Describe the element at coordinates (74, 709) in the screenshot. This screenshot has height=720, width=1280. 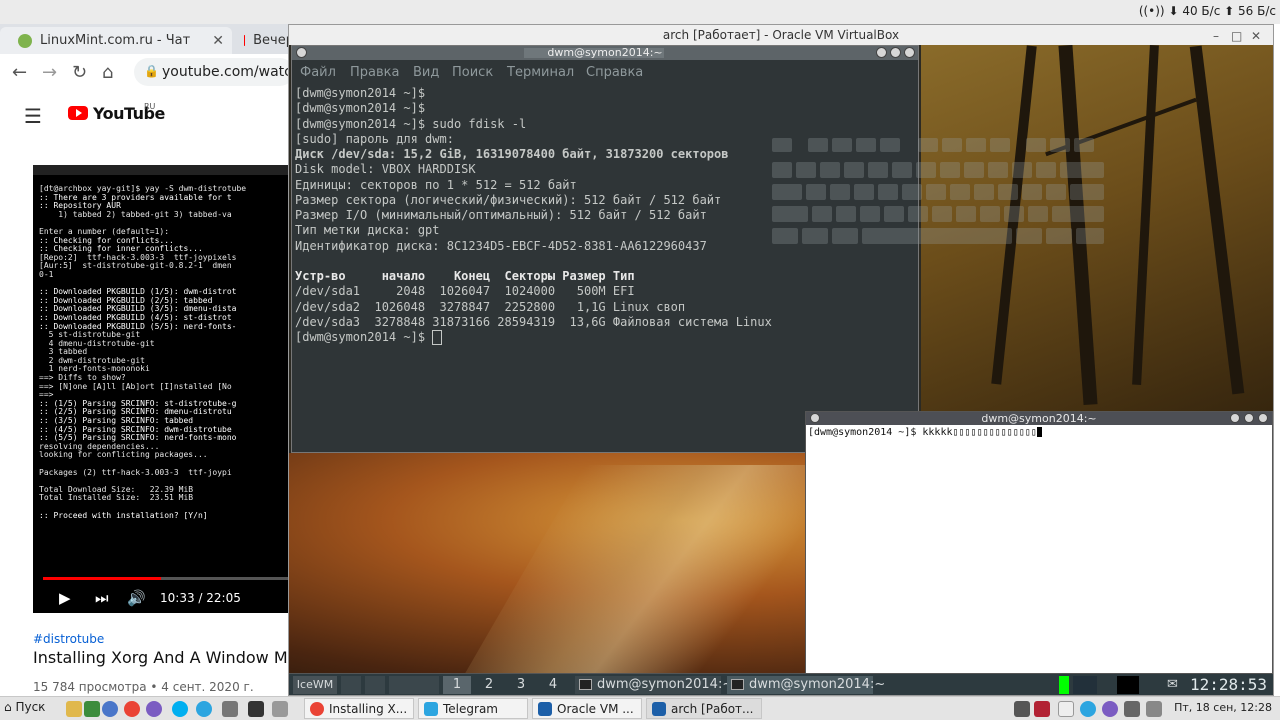
I see `files-icon` at that location.